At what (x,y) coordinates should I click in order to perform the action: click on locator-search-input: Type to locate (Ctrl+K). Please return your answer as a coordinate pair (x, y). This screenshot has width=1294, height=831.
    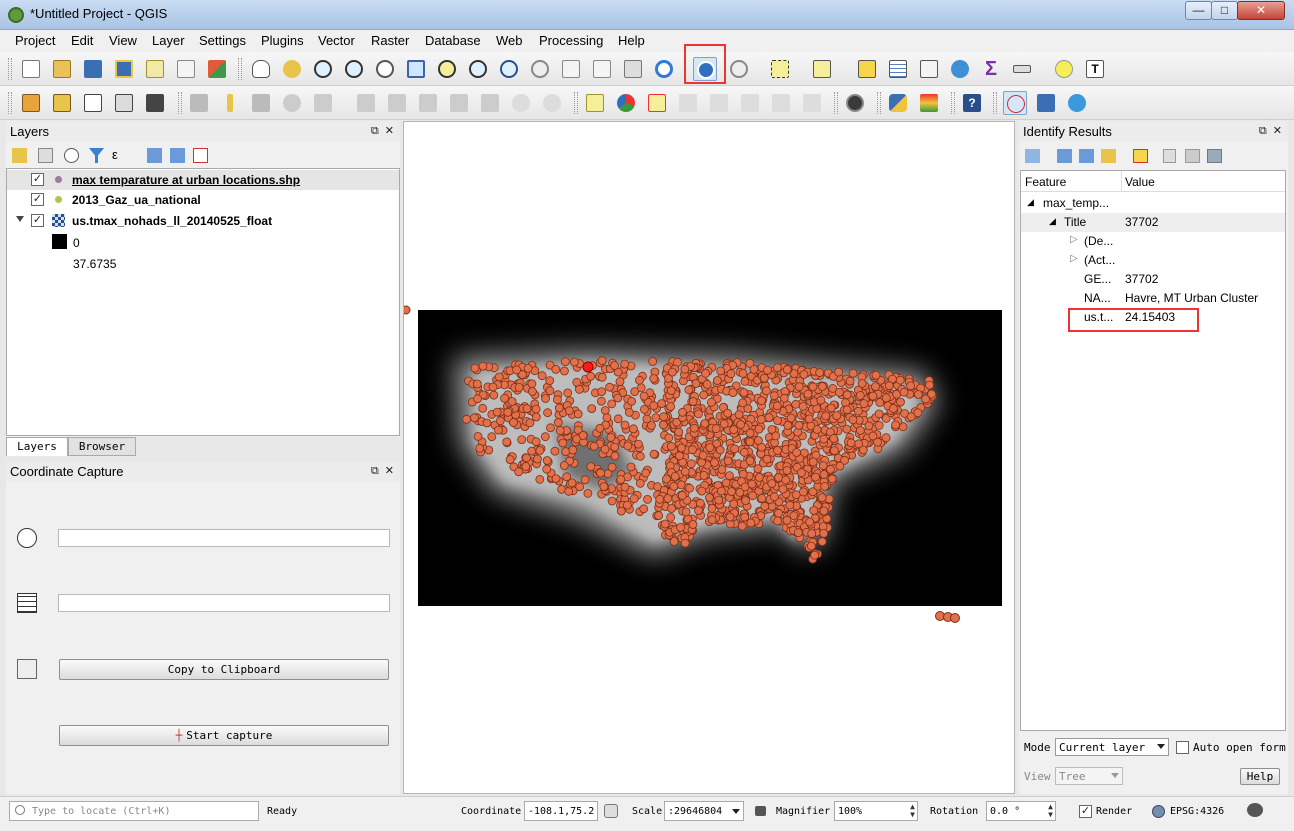
    Looking at the image, I should click on (134, 811).